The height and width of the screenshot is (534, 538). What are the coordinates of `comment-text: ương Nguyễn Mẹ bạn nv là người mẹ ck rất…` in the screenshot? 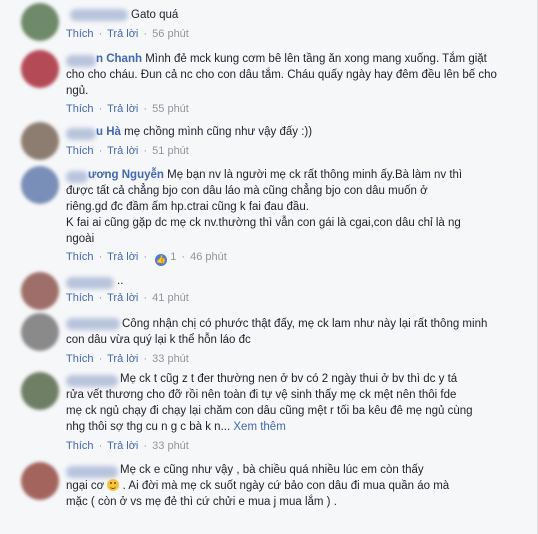 It's located at (264, 207).